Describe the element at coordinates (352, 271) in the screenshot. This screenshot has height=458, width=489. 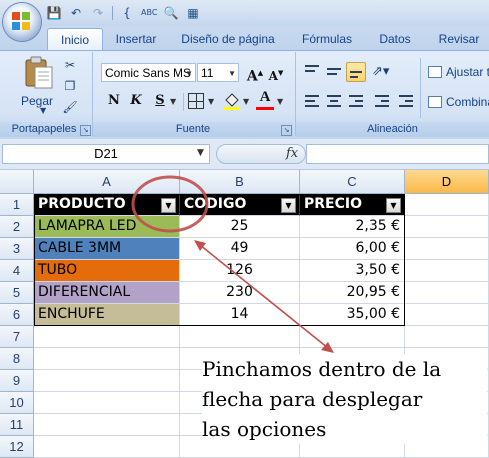
I see `cell-precio: 3,50 €` at that location.